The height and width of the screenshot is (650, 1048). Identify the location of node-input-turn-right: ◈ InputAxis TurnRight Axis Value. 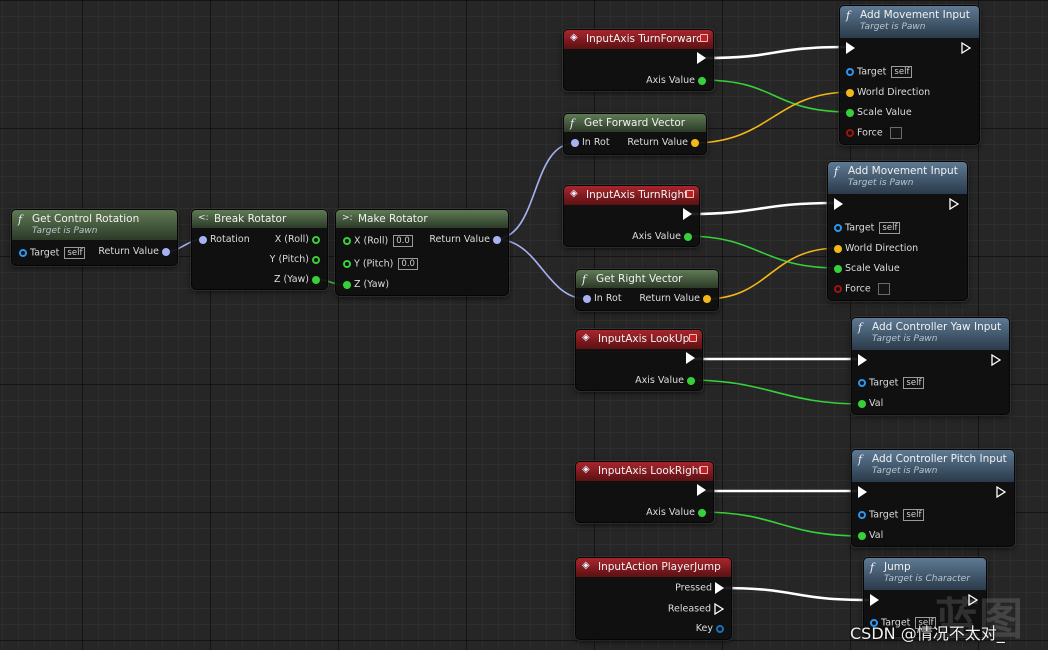
(631, 216).